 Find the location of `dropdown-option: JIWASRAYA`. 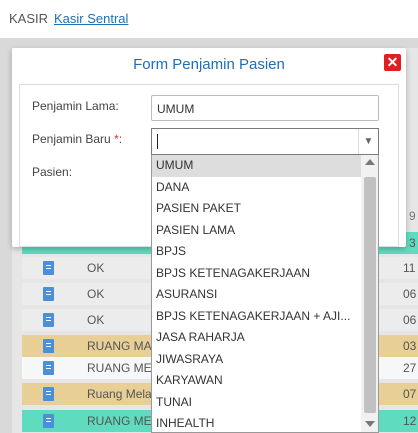

dropdown-option: JIWASRAYA is located at coordinates (256, 360).